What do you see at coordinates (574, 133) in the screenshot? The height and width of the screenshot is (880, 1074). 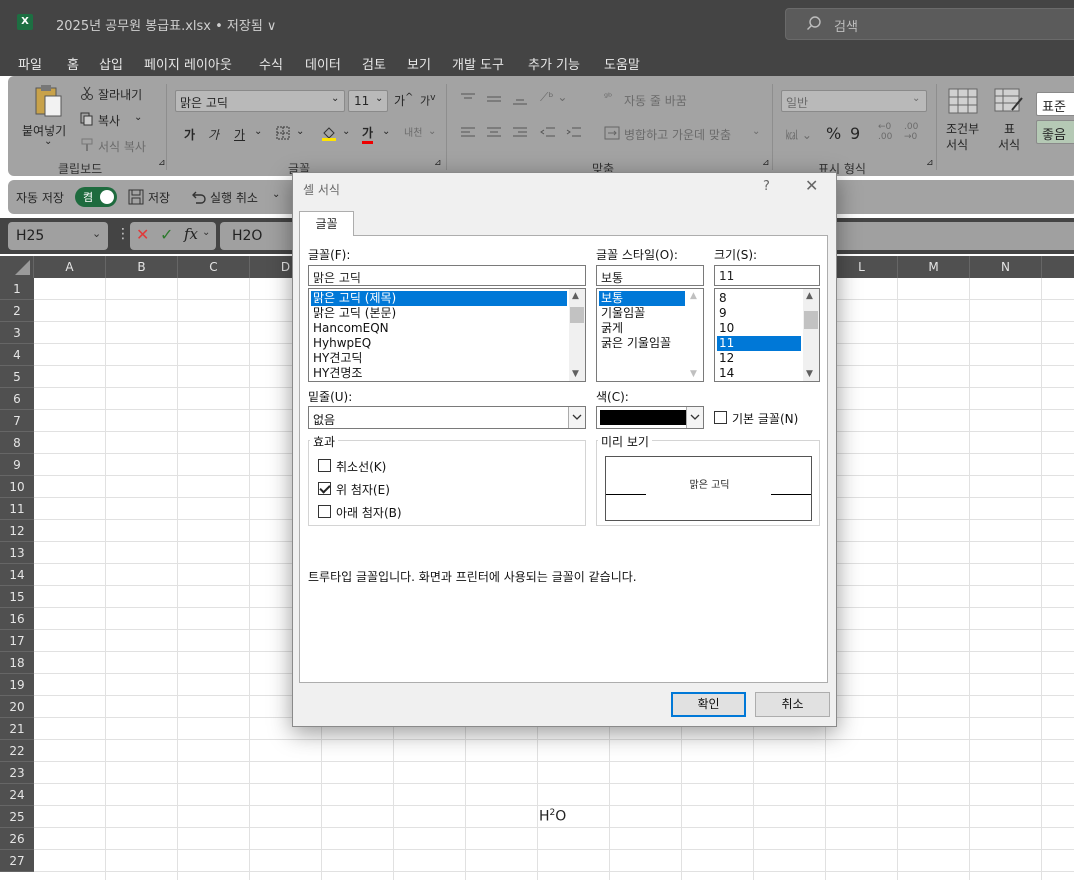 I see `increase-indent-icon` at bounding box center [574, 133].